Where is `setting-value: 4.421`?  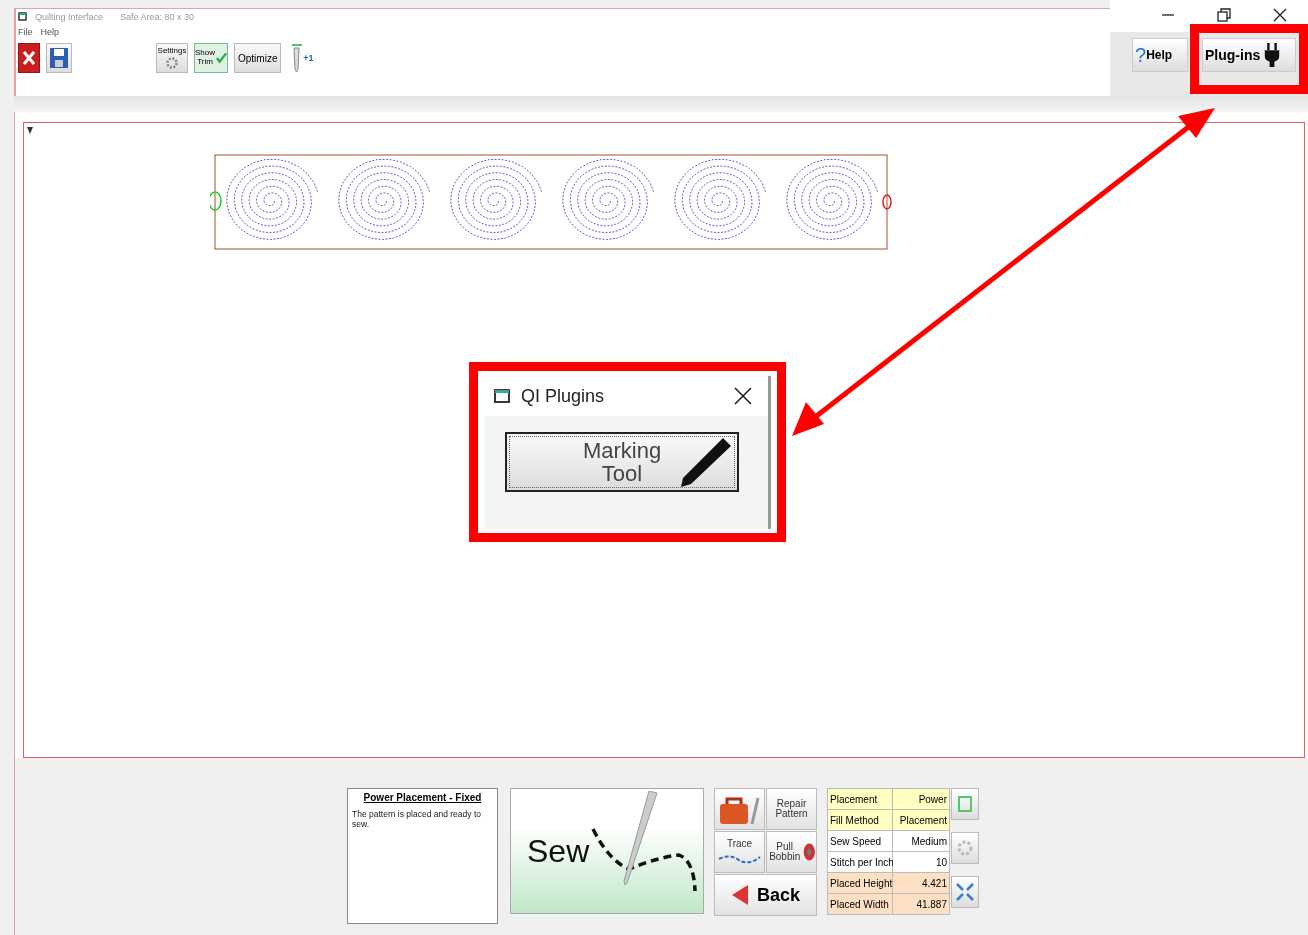
setting-value: 4.421 is located at coordinates (921, 883).